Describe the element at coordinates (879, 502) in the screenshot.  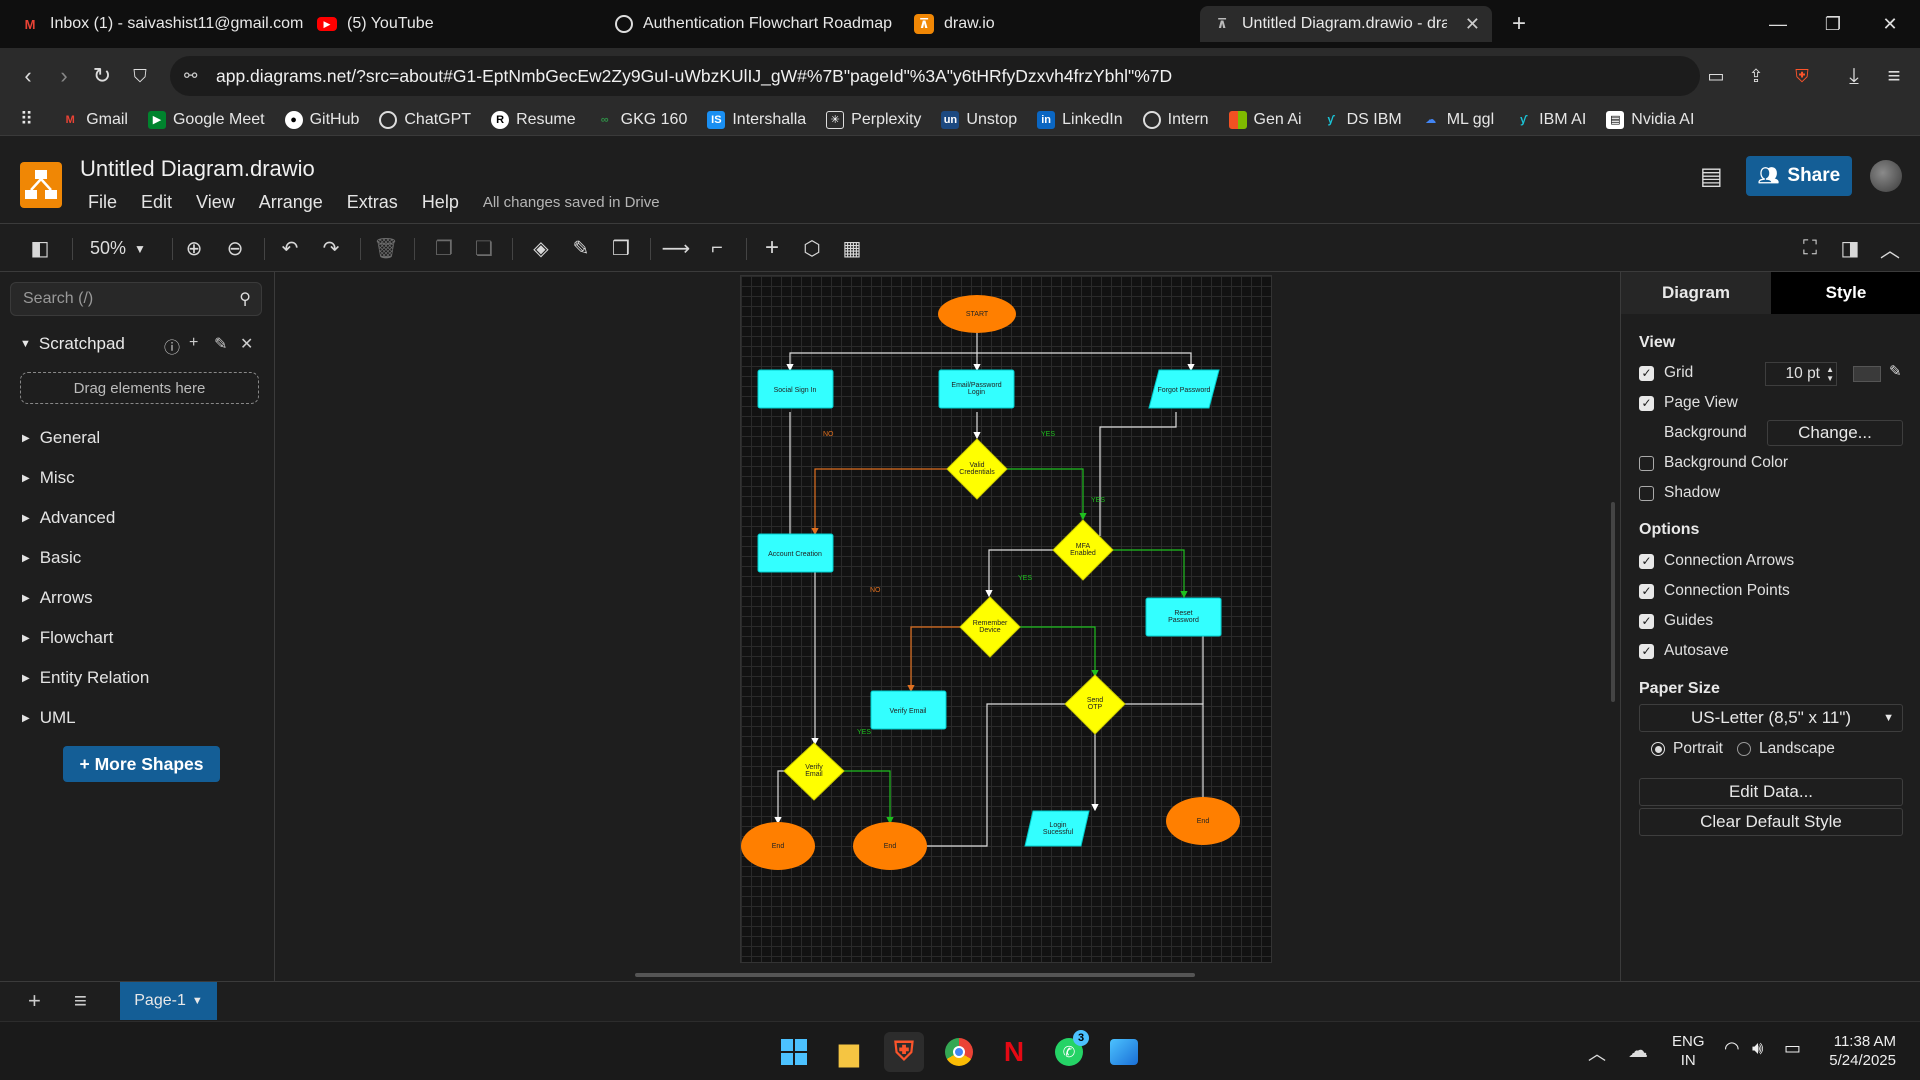
I see `edge-valid-no` at that location.